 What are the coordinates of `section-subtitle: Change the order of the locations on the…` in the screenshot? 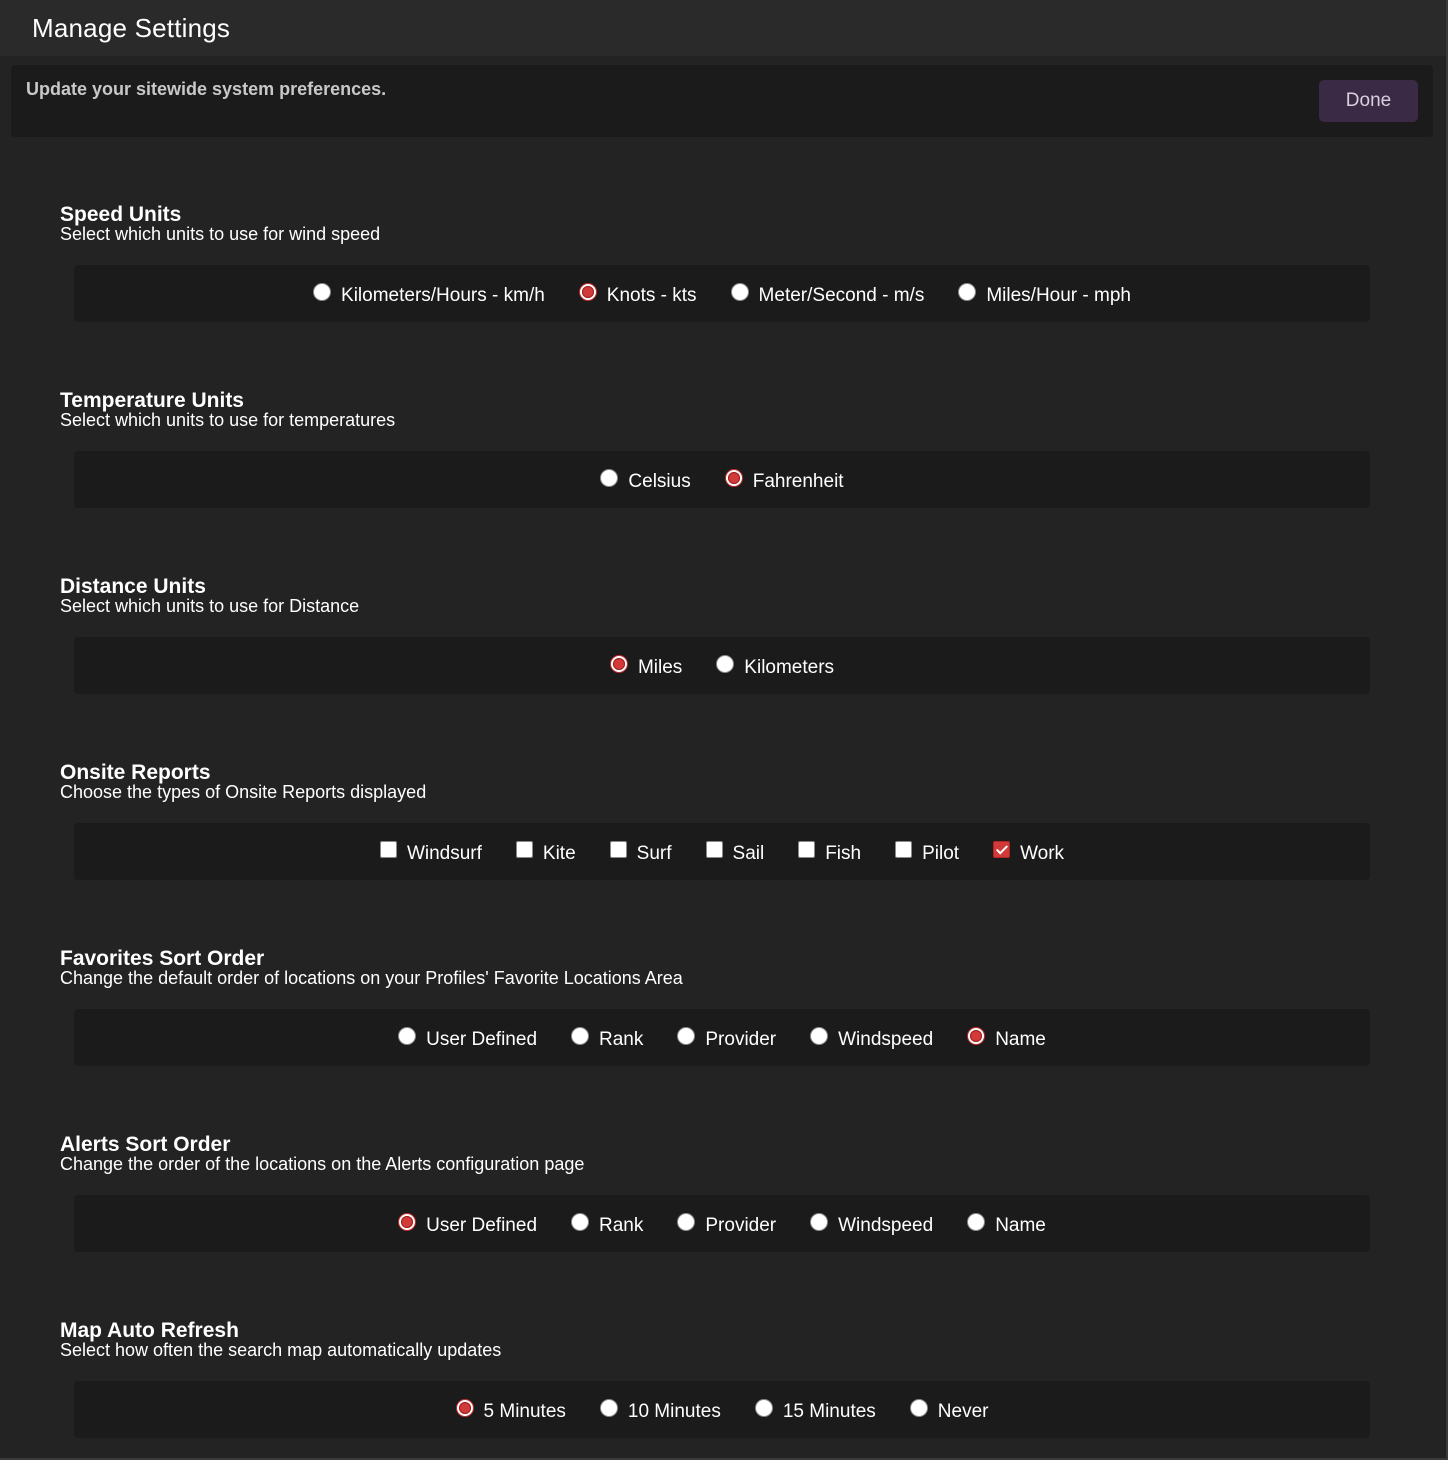 It's located at (322, 1164).